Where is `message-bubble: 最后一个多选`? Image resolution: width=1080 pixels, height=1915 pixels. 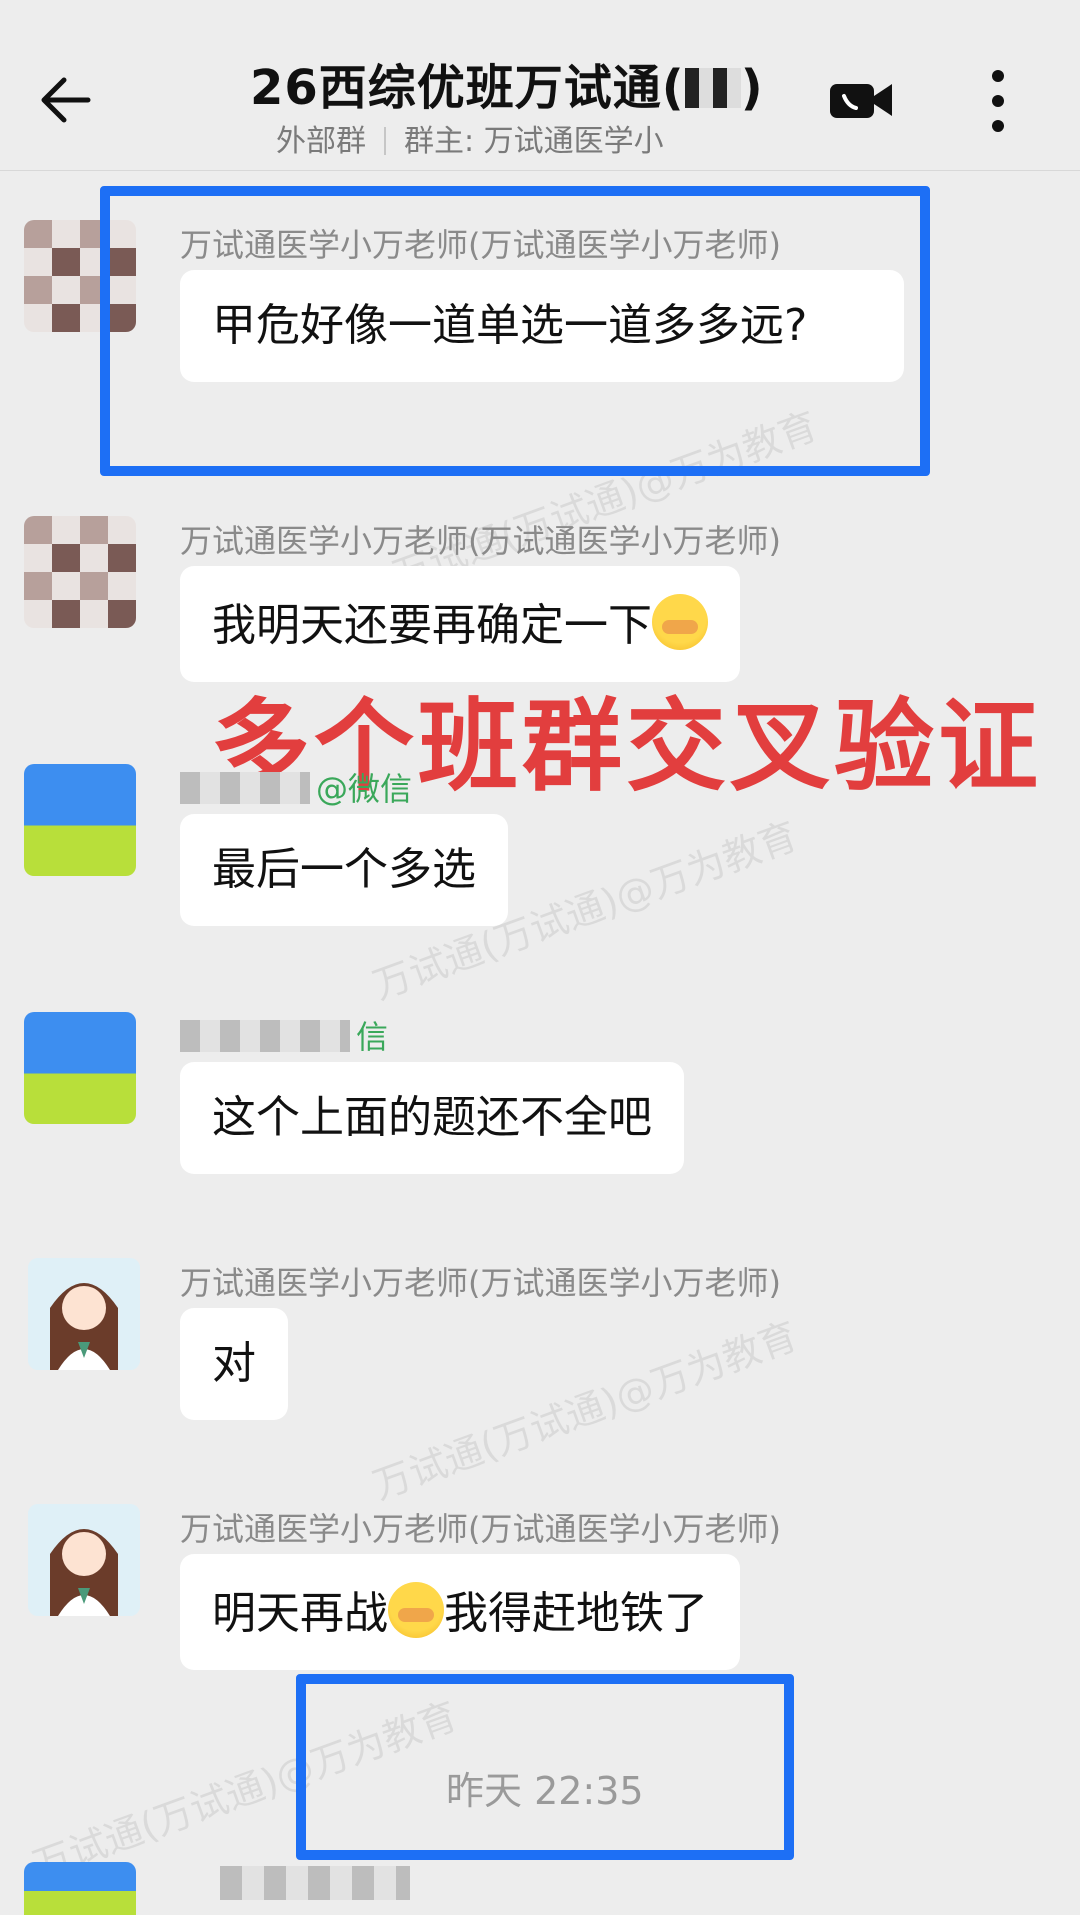
message-bubble: 最后一个多选 is located at coordinates (344, 870).